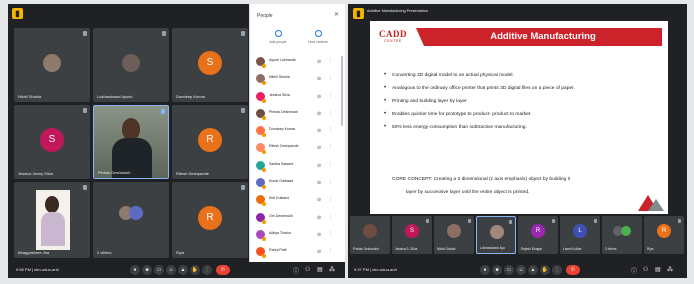 Image resolution: width=694 pixels, height=284 pixels. Describe the element at coordinates (282, 60) in the screenshot. I see `participant-name: Ayush Lokhande` at that location.